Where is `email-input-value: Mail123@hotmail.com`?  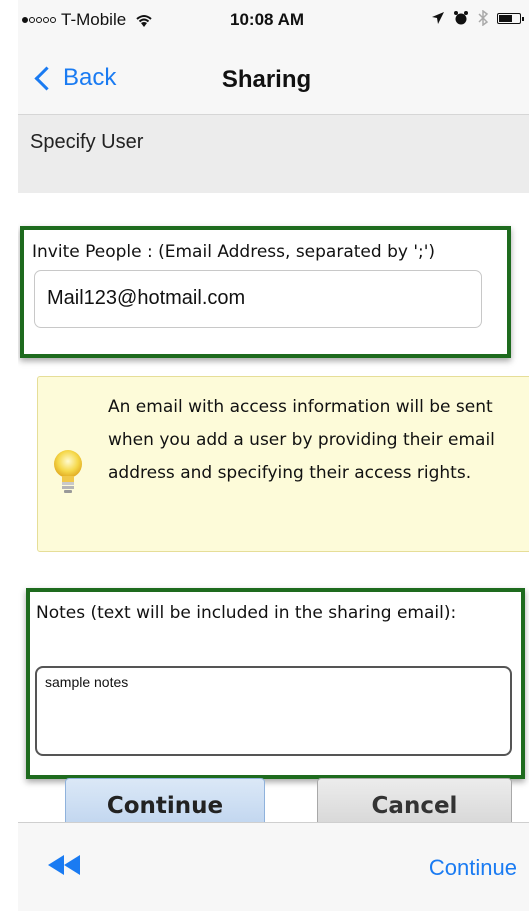 email-input-value: Mail123@hotmail.com is located at coordinates (146, 298).